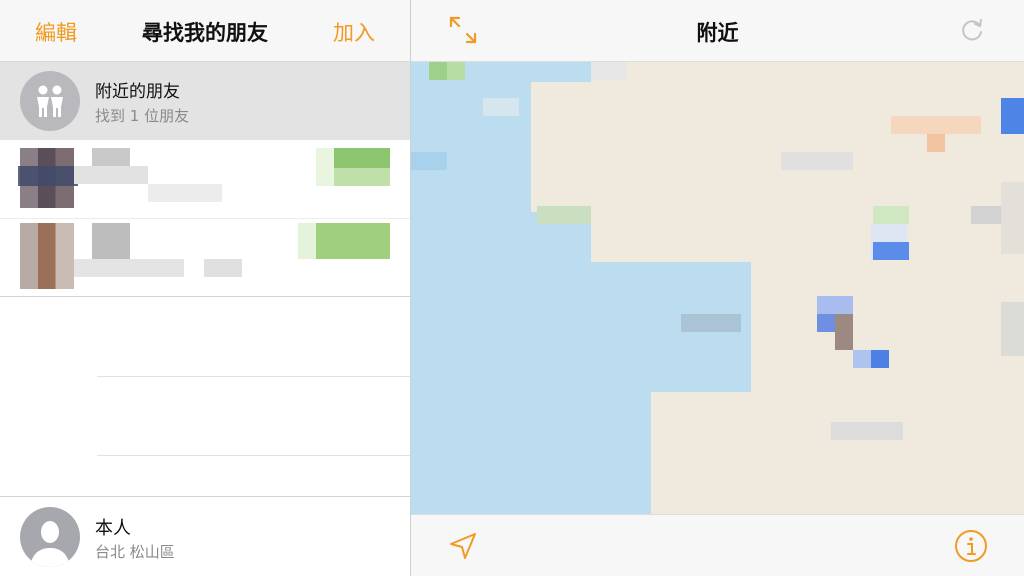 This screenshot has width=1024, height=576. What do you see at coordinates (354, 32) in the screenshot?
I see `add-button: 加入` at bounding box center [354, 32].